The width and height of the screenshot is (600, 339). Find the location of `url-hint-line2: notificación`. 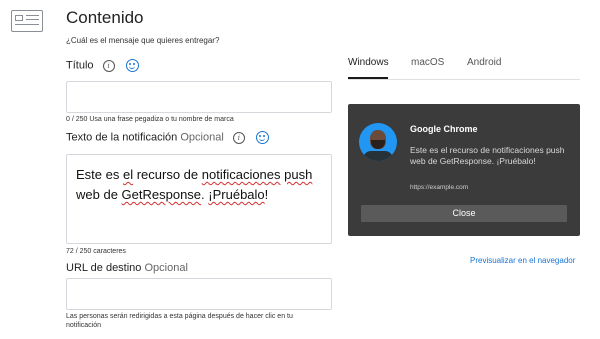

url-hint-line2: notificación is located at coordinates (84, 325).